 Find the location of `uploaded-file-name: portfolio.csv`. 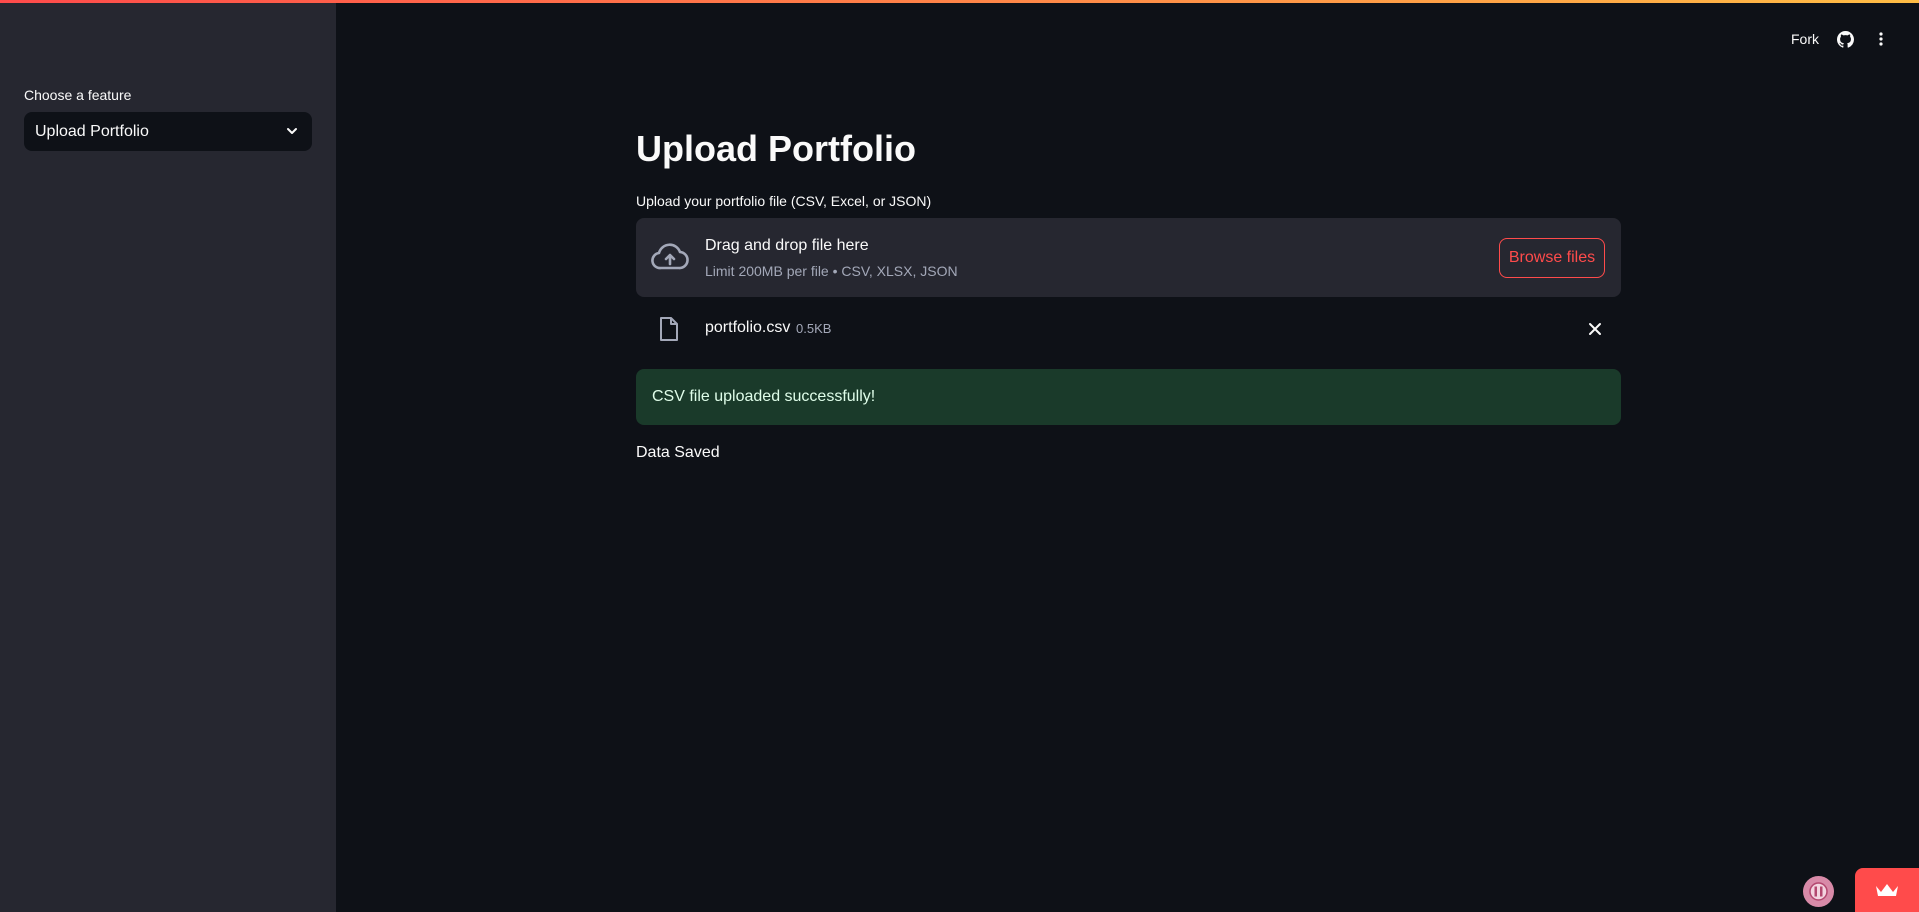

uploaded-file-name: portfolio.csv is located at coordinates (748, 327).